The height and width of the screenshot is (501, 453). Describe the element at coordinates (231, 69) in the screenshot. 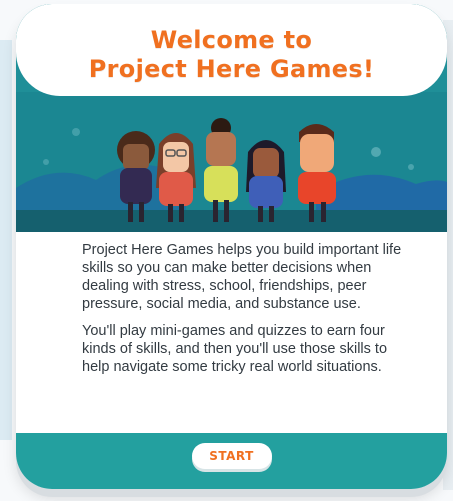

I see `title-line-2: Project Here Games!` at that location.